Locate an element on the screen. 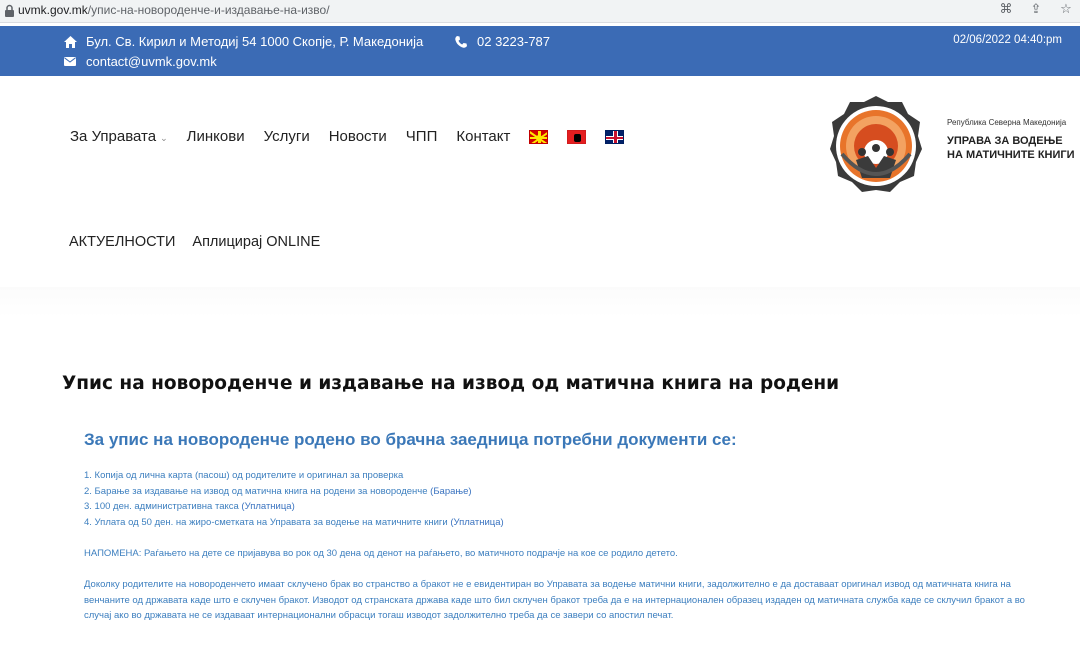  home-icon is located at coordinates (70, 41).